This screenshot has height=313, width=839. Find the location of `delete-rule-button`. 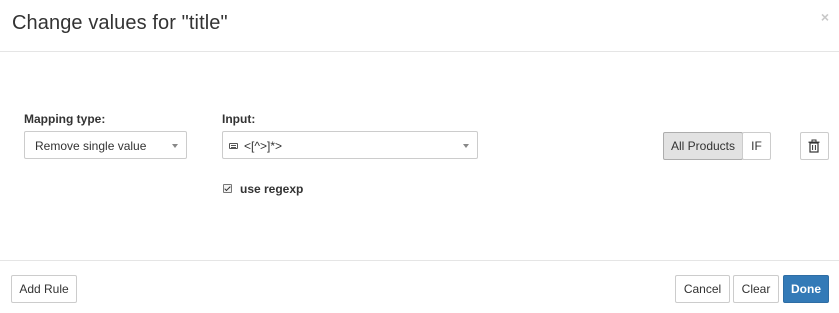

delete-rule-button is located at coordinates (814, 146).